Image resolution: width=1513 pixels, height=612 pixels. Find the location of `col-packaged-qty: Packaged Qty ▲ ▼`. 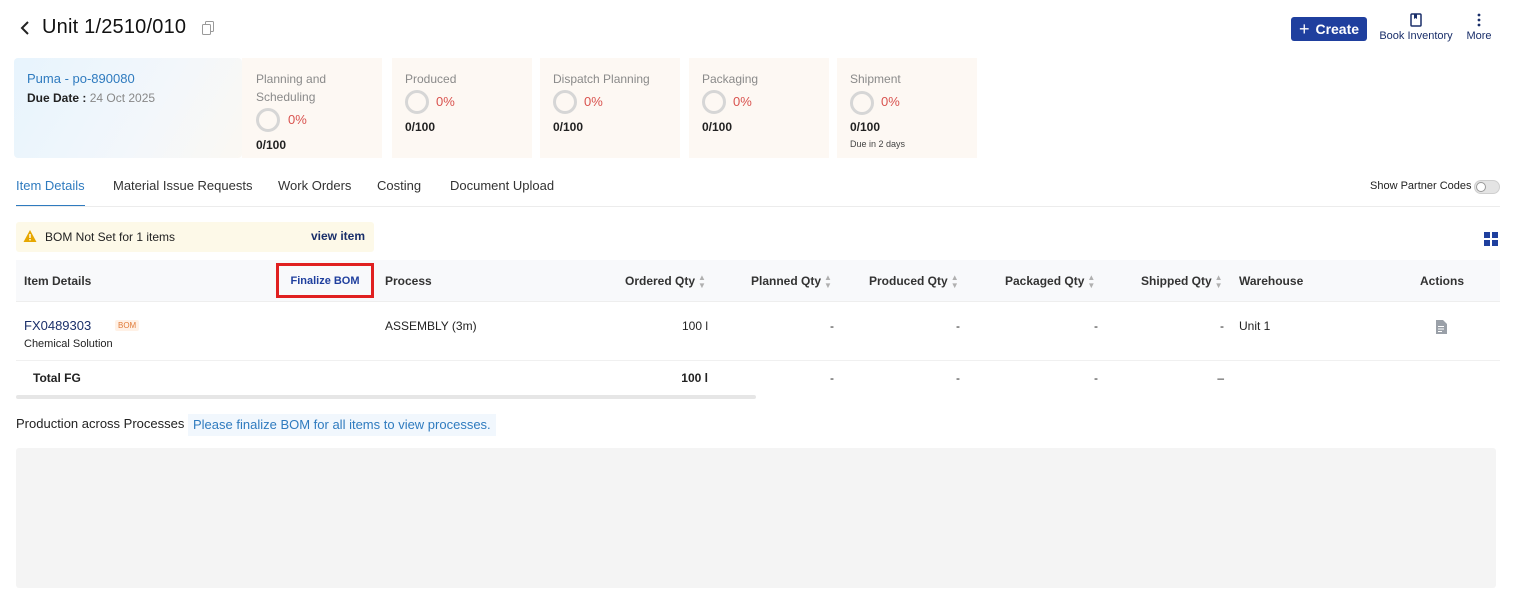

col-packaged-qty: Packaged Qty ▲ ▼ is located at coordinates (1050, 282).